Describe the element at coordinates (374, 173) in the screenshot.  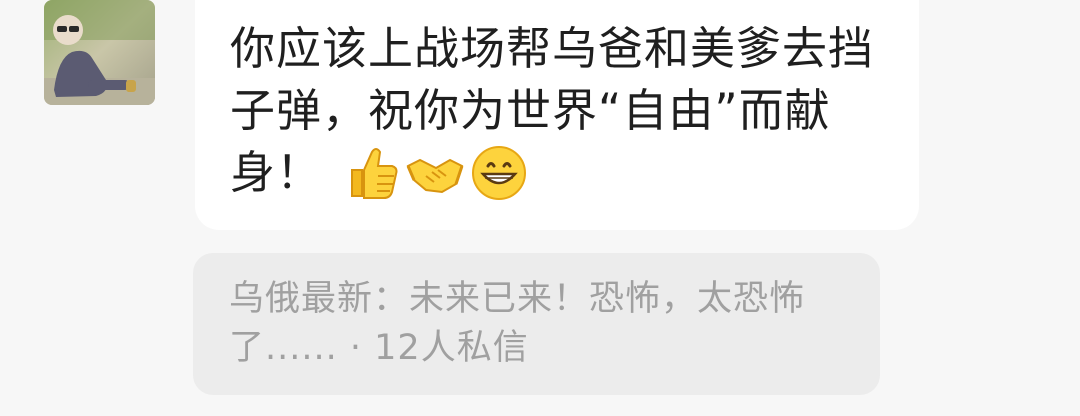
I see `thumbs-up-icon` at that location.